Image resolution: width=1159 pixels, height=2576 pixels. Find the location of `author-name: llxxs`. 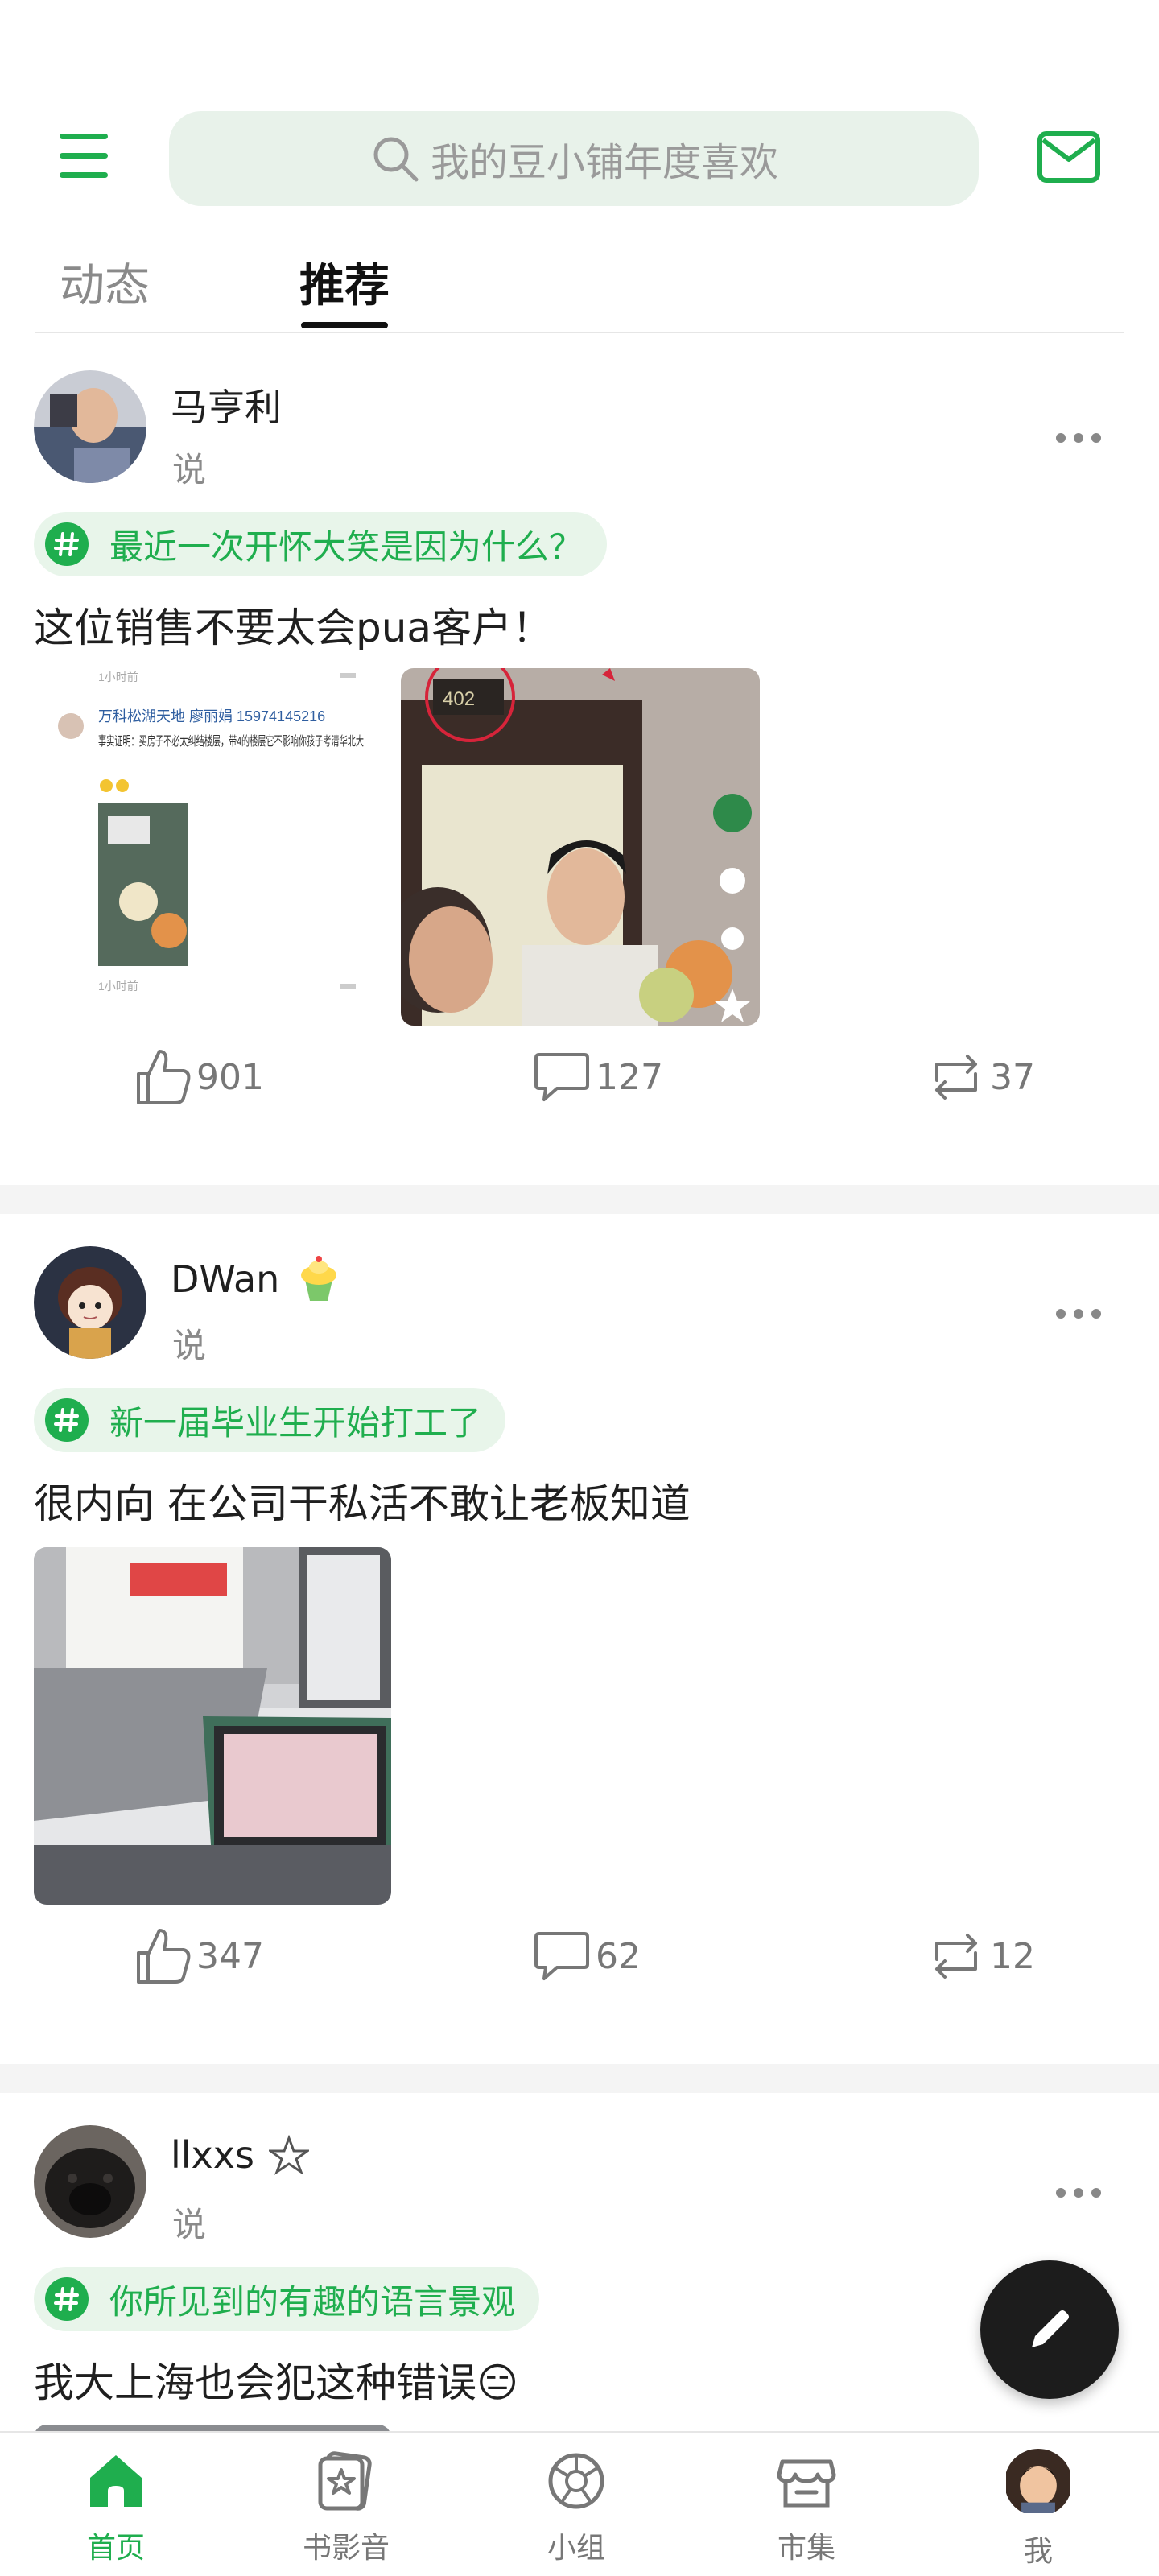

author-name: llxxs is located at coordinates (240, 2155).